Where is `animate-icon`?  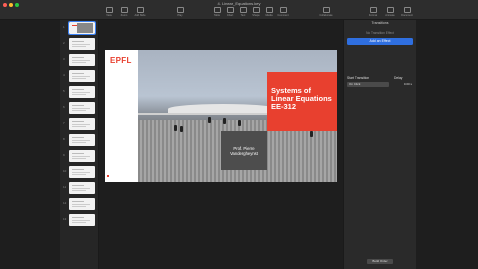 animate-icon is located at coordinates (390, 10).